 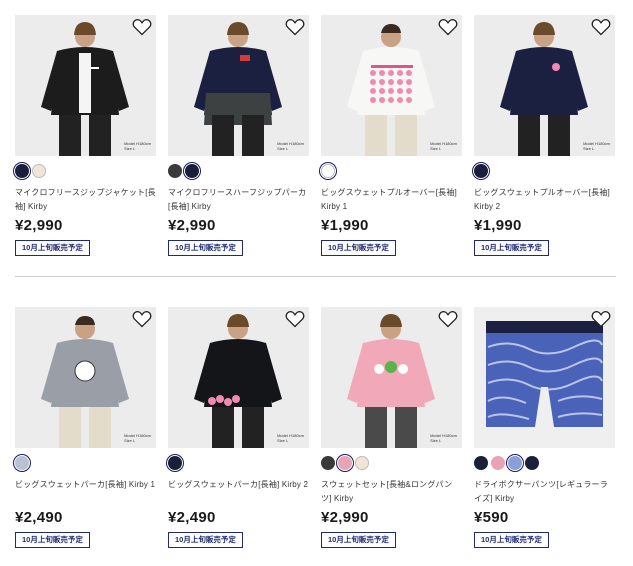 I want to click on product-name: ドライボクサーパンツ[レギュラーライズ] Kirby, so click(x=544, y=492).